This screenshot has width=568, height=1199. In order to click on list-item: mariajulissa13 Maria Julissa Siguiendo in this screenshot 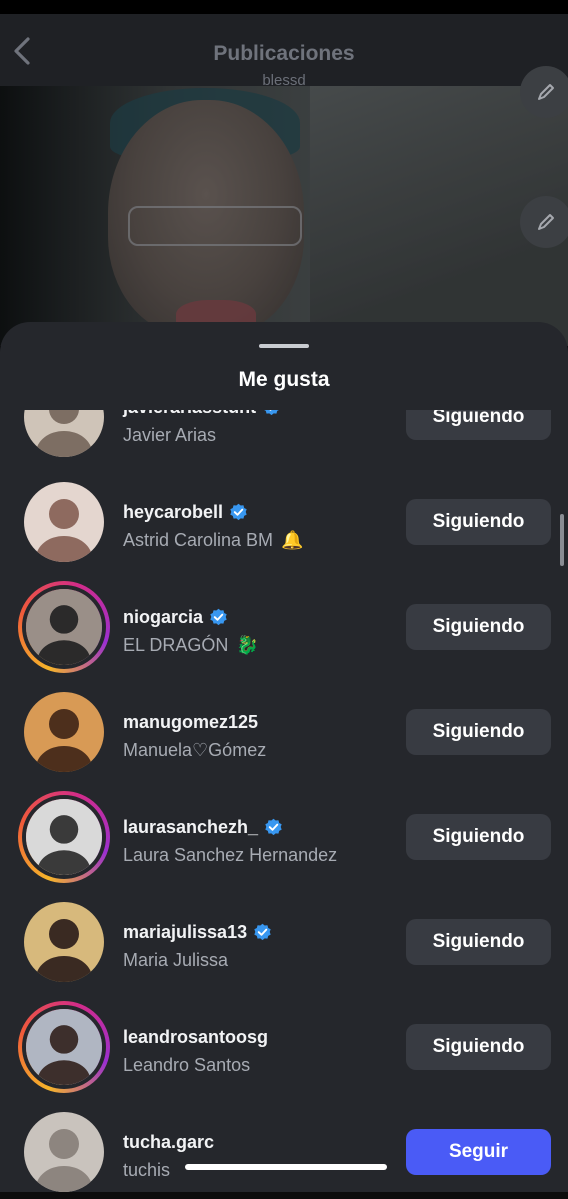, I will do `click(284, 942)`.